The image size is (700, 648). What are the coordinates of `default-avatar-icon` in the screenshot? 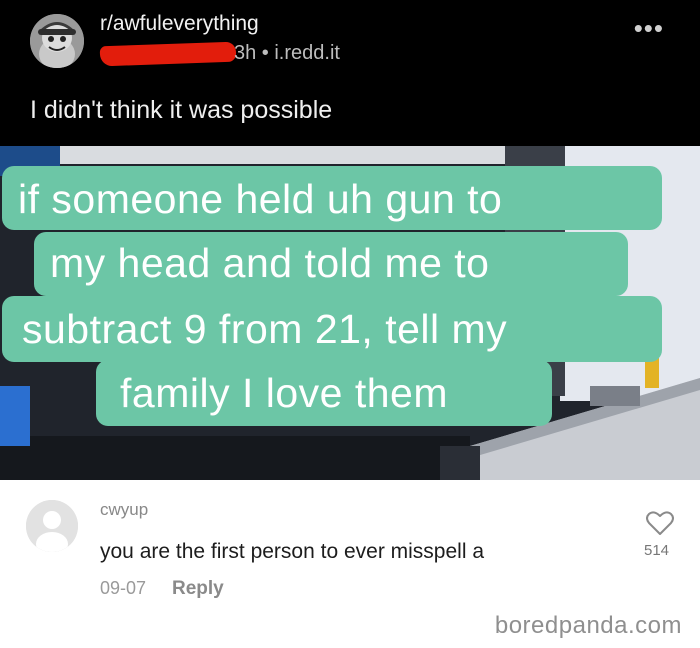 It's located at (52, 526).